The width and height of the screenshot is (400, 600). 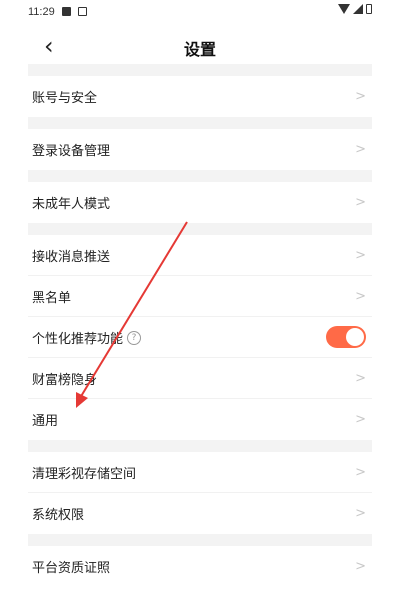 I want to click on status-icons, so click(x=355, y=9).